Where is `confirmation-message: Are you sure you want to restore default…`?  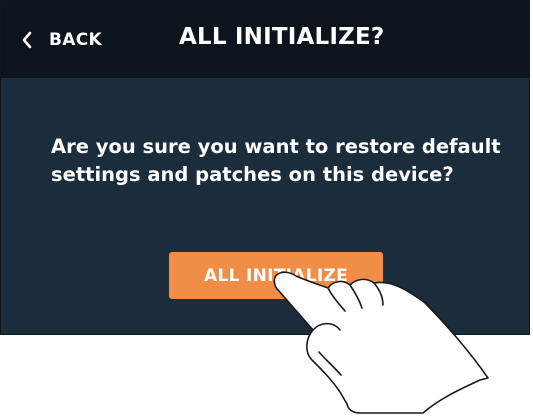
confirmation-message: Are you sure you want to restore default… is located at coordinates (281, 161).